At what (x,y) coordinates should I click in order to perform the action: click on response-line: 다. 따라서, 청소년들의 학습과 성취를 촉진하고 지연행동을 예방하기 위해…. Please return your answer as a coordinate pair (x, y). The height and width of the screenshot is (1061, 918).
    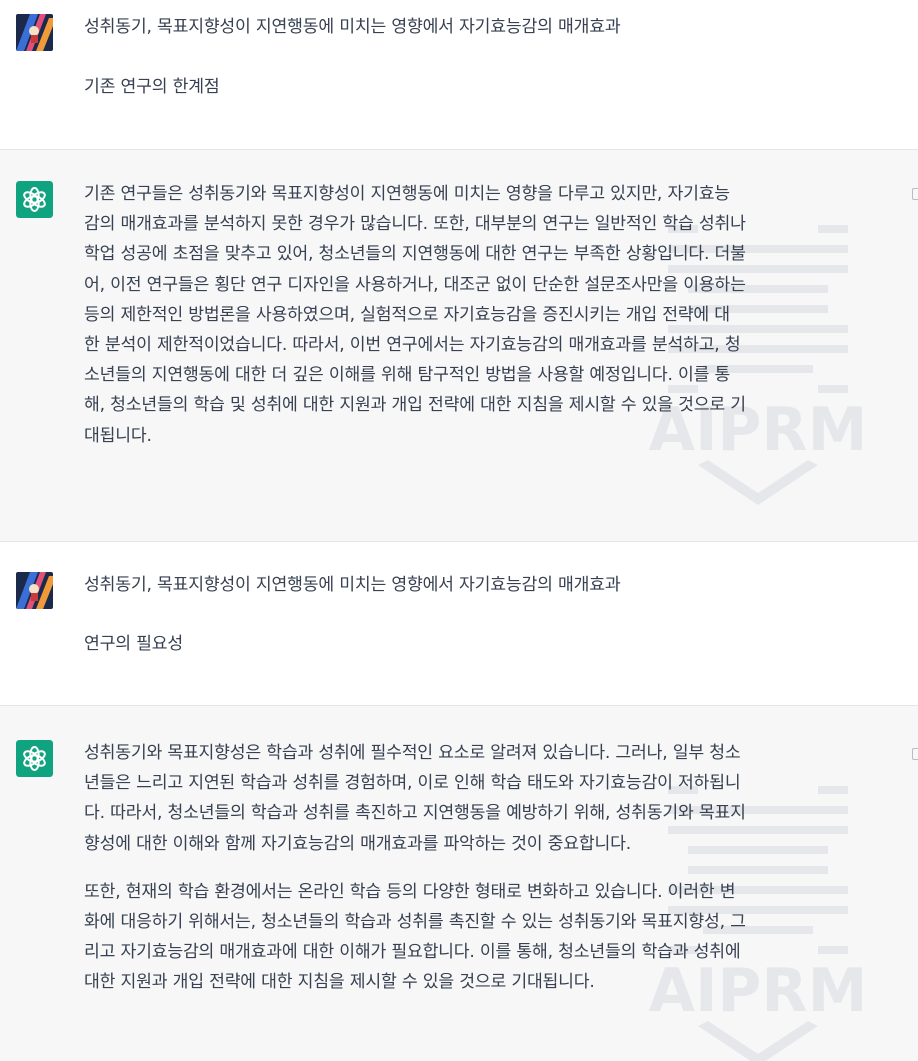
    Looking at the image, I should click on (415, 813).